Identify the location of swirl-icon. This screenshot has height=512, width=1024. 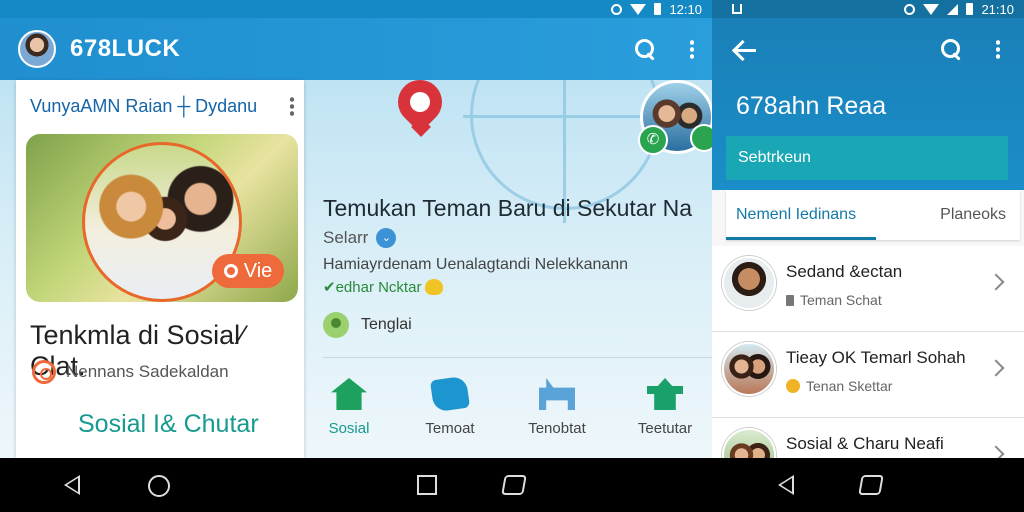
(44, 372).